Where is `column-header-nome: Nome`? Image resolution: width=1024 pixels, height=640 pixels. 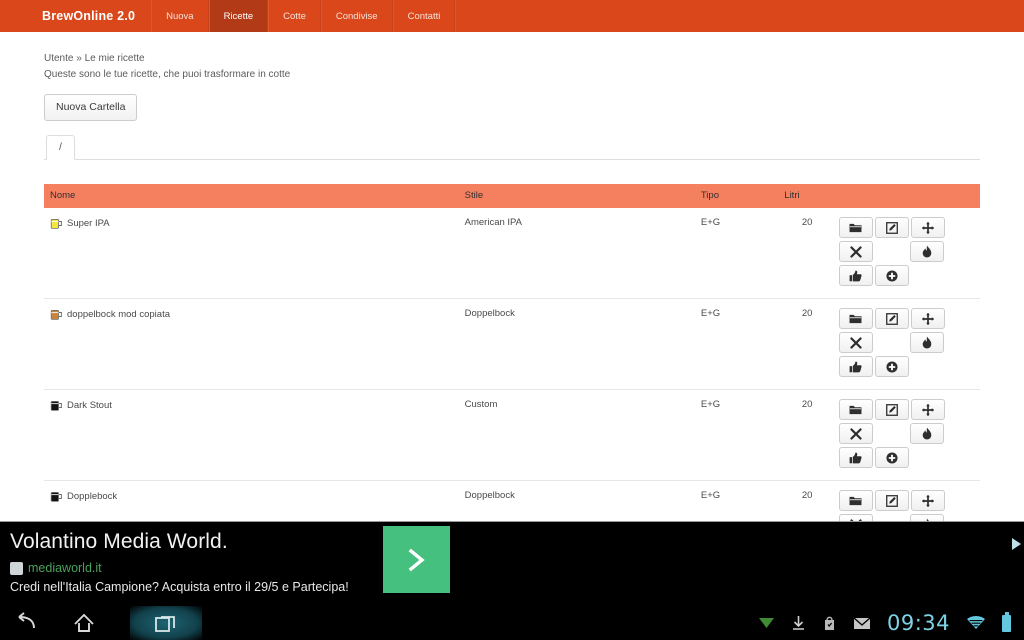
column-header-nome: Nome is located at coordinates (251, 196).